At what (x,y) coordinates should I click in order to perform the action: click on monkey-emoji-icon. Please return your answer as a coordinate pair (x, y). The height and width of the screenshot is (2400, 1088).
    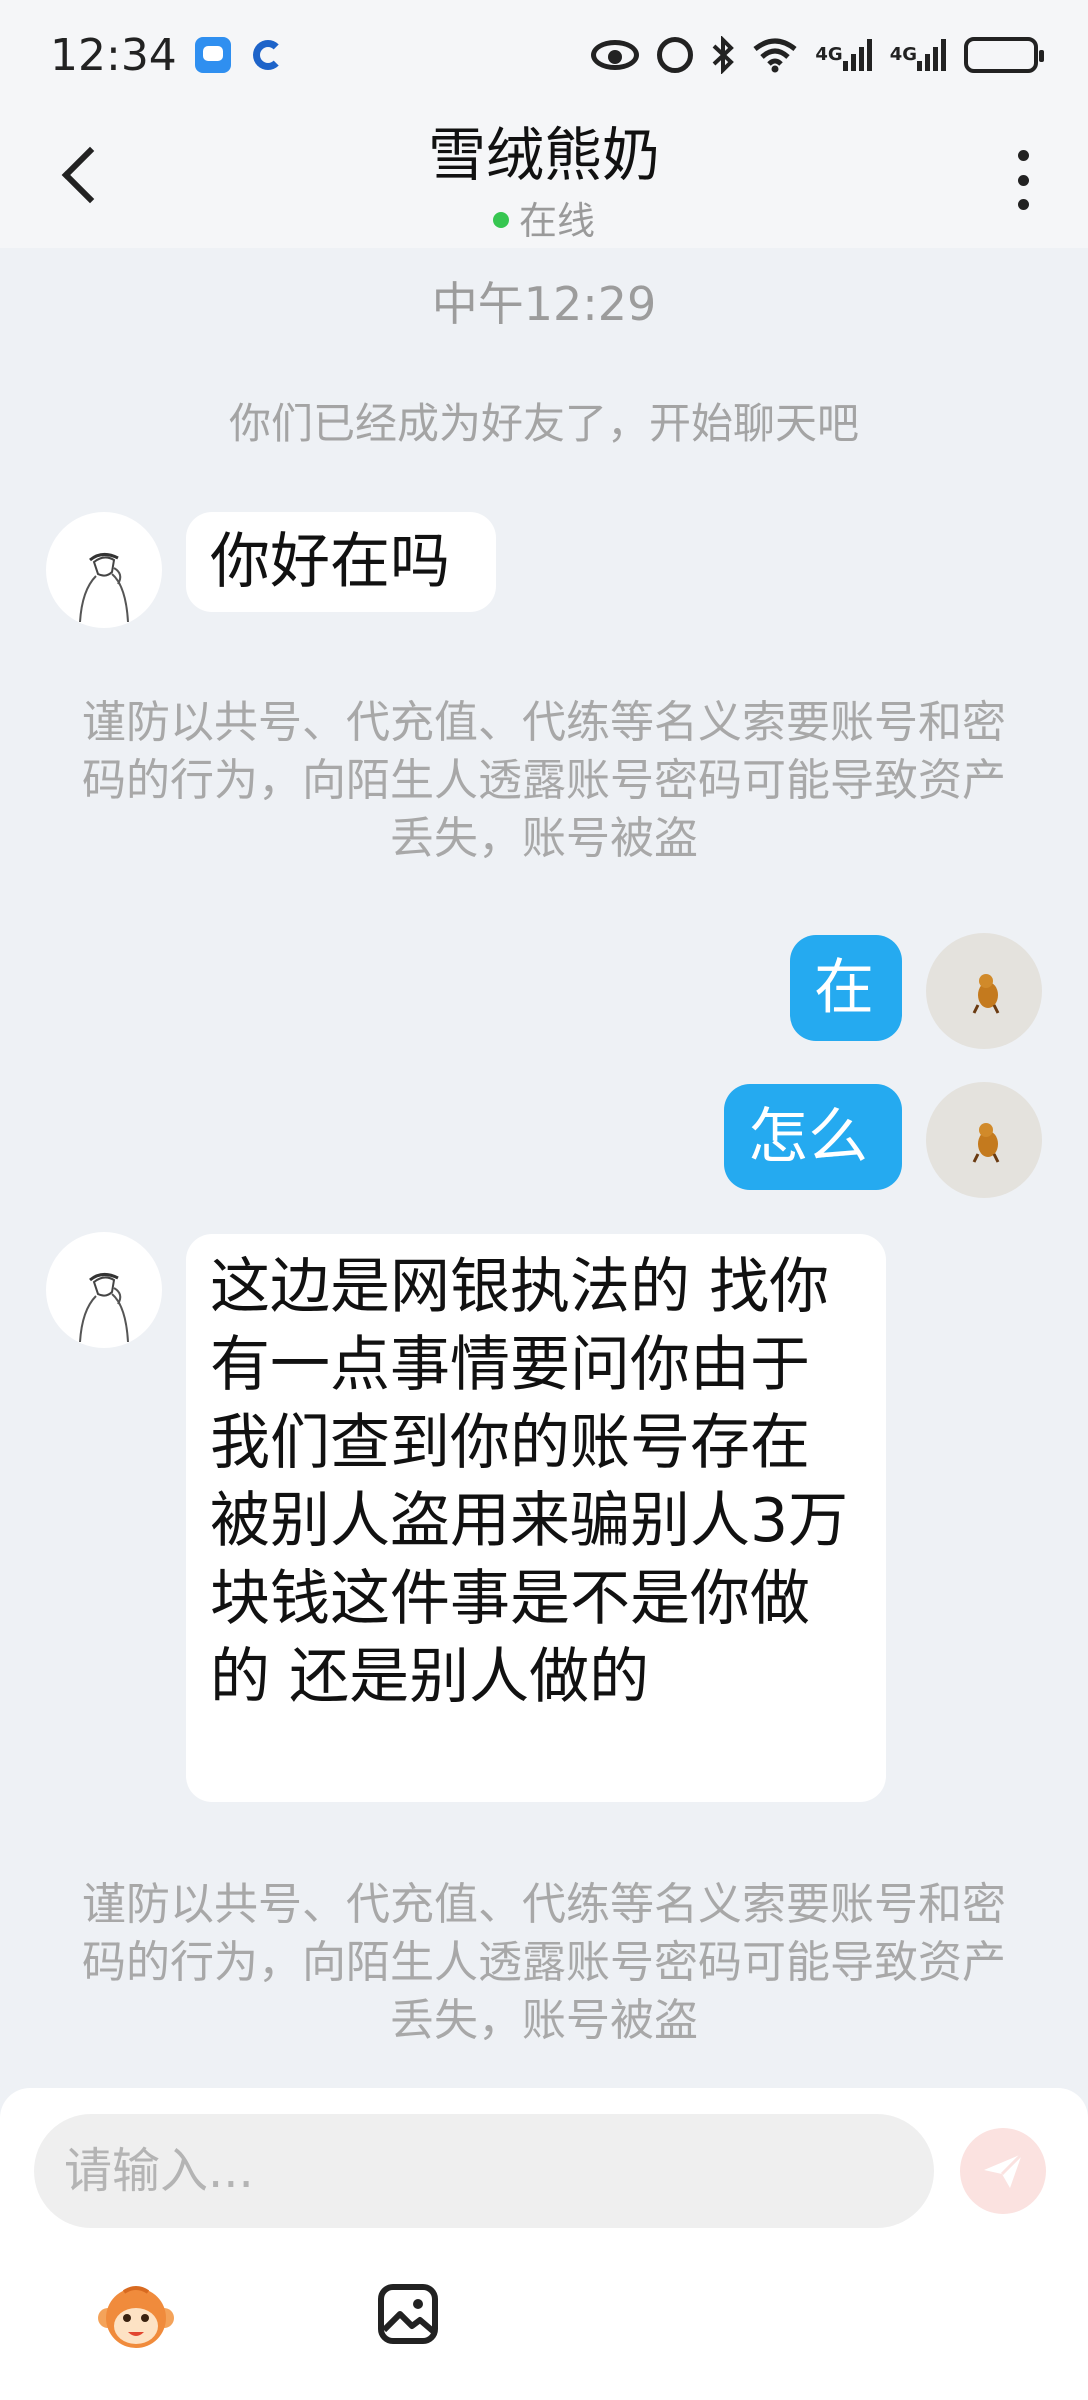
    Looking at the image, I should click on (136, 2317).